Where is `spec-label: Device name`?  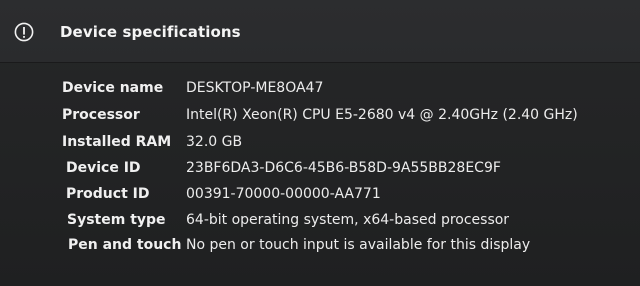 spec-label: Device name is located at coordinates (113, 88).